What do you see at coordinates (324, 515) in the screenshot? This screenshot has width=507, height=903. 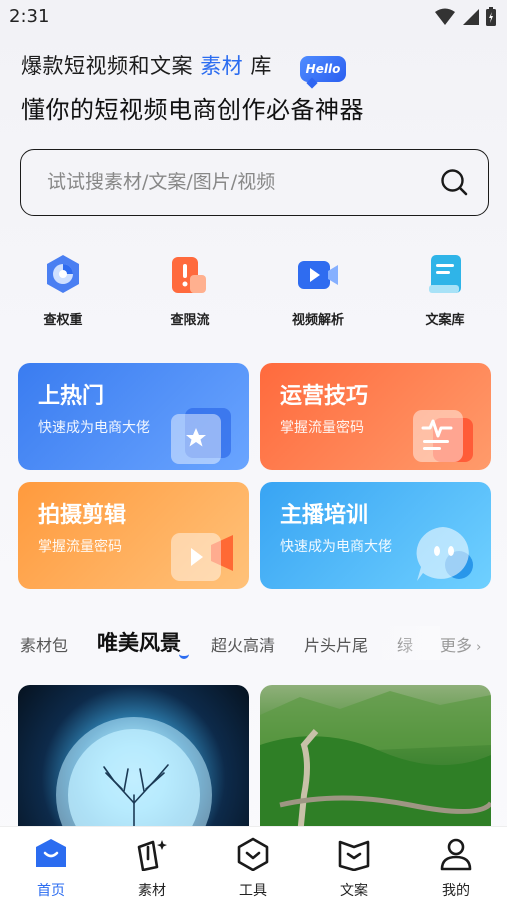 I see `card-title: 主播培训` at bounding box center [324, 515].